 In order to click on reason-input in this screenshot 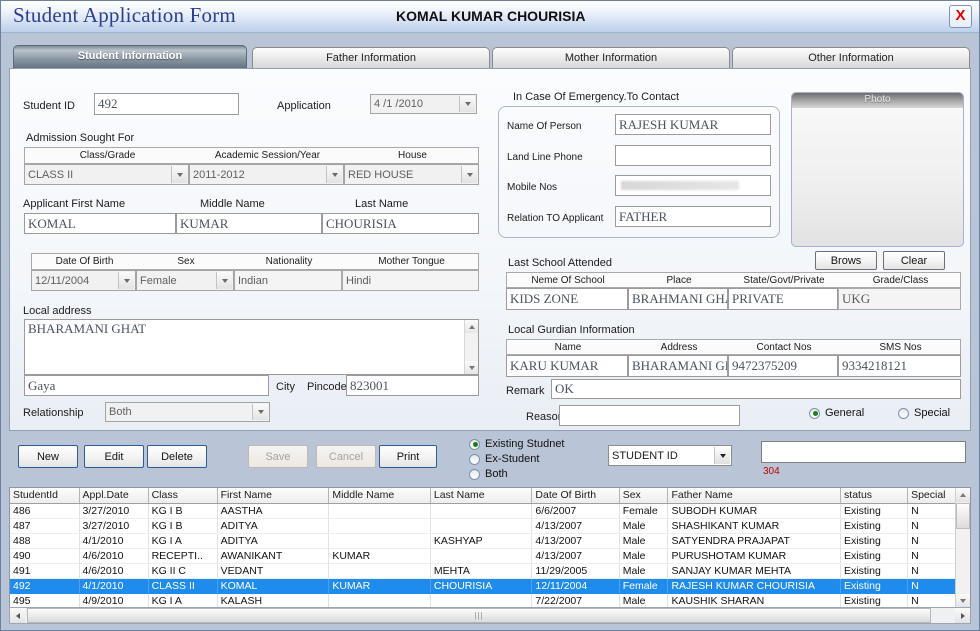, I will do `click(649, 415)`.